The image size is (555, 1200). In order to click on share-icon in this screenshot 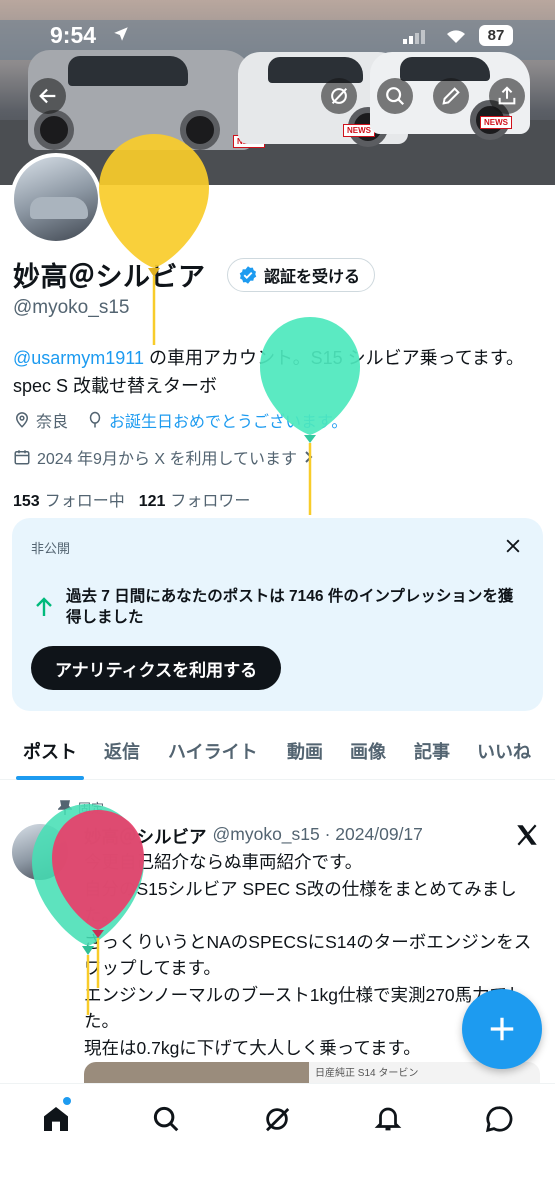, I will do `click(507, 95)`.